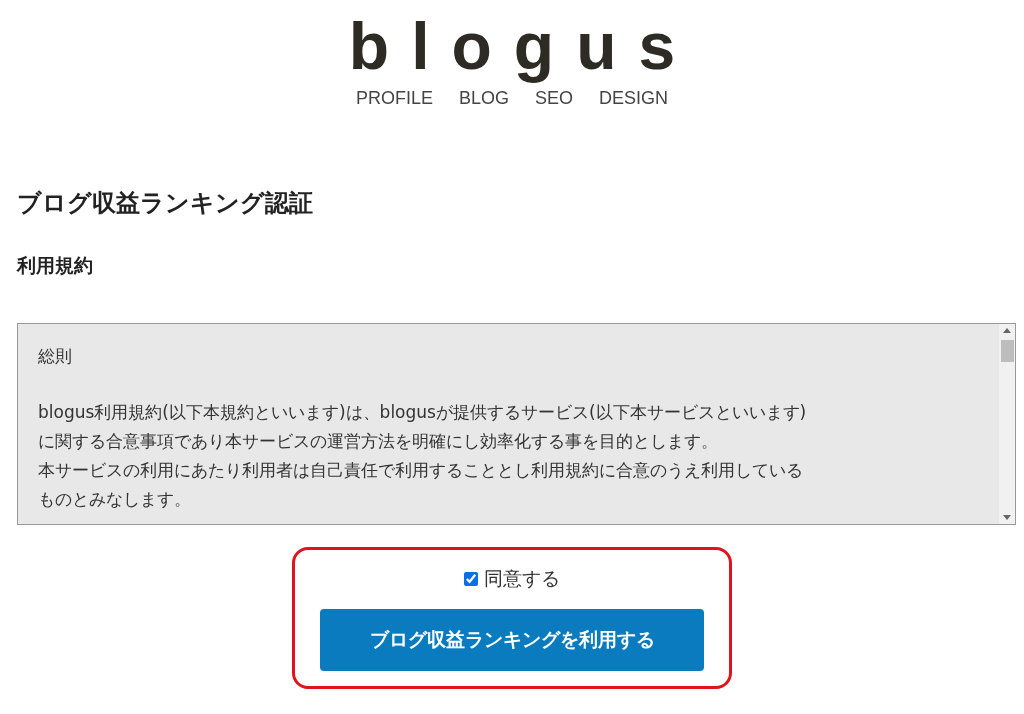 The height and width of the screenshot is (714, 1024). I want to click on page-title: ブログ収益ランキング認証, so click(165, 203).